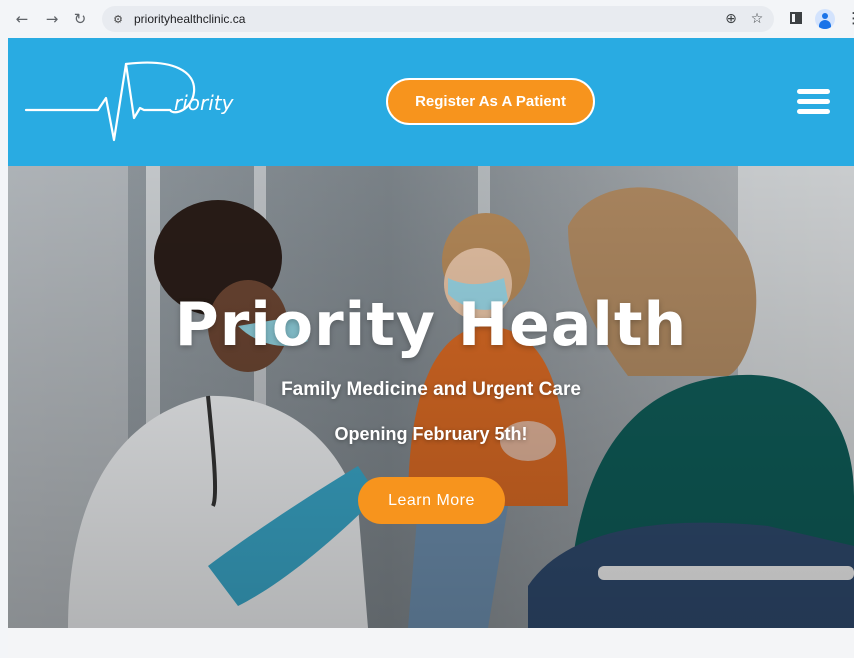 Image resolution: width=854 pixels, height=658 pixels. What do you see at coordinates (52, 19) in the screenshot?
I see `forward-icon: →` at bounding box center [52, 19].